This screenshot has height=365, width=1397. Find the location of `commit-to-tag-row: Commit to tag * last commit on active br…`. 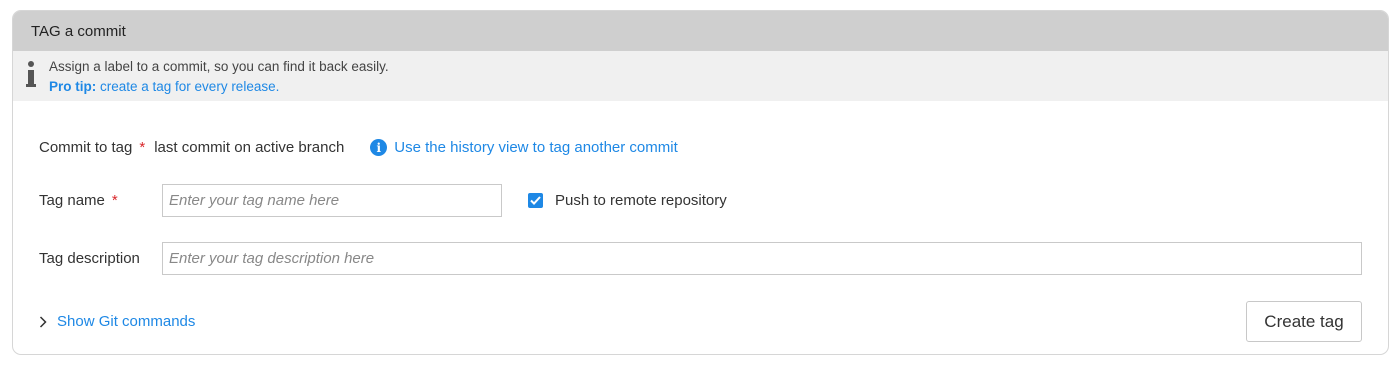

commit-to-tag-row: Commit to tag * last commit on active br… is located at coordinates (358, 147).